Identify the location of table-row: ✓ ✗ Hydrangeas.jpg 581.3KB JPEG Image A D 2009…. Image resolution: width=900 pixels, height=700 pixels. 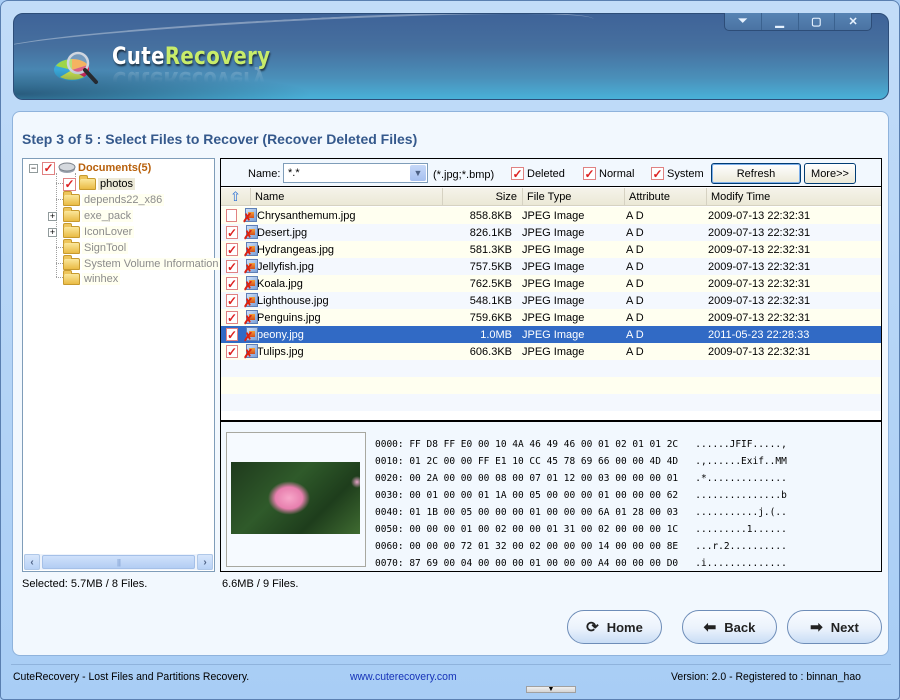
(551, 249).